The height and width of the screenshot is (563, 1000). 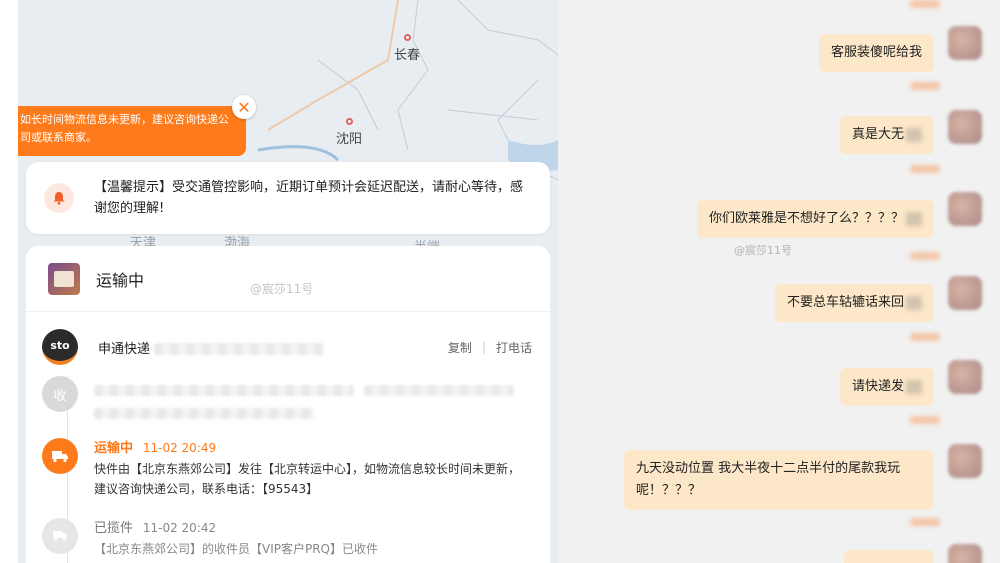 I want to click on tracking-number-redacted, so click(x=239, y=349).